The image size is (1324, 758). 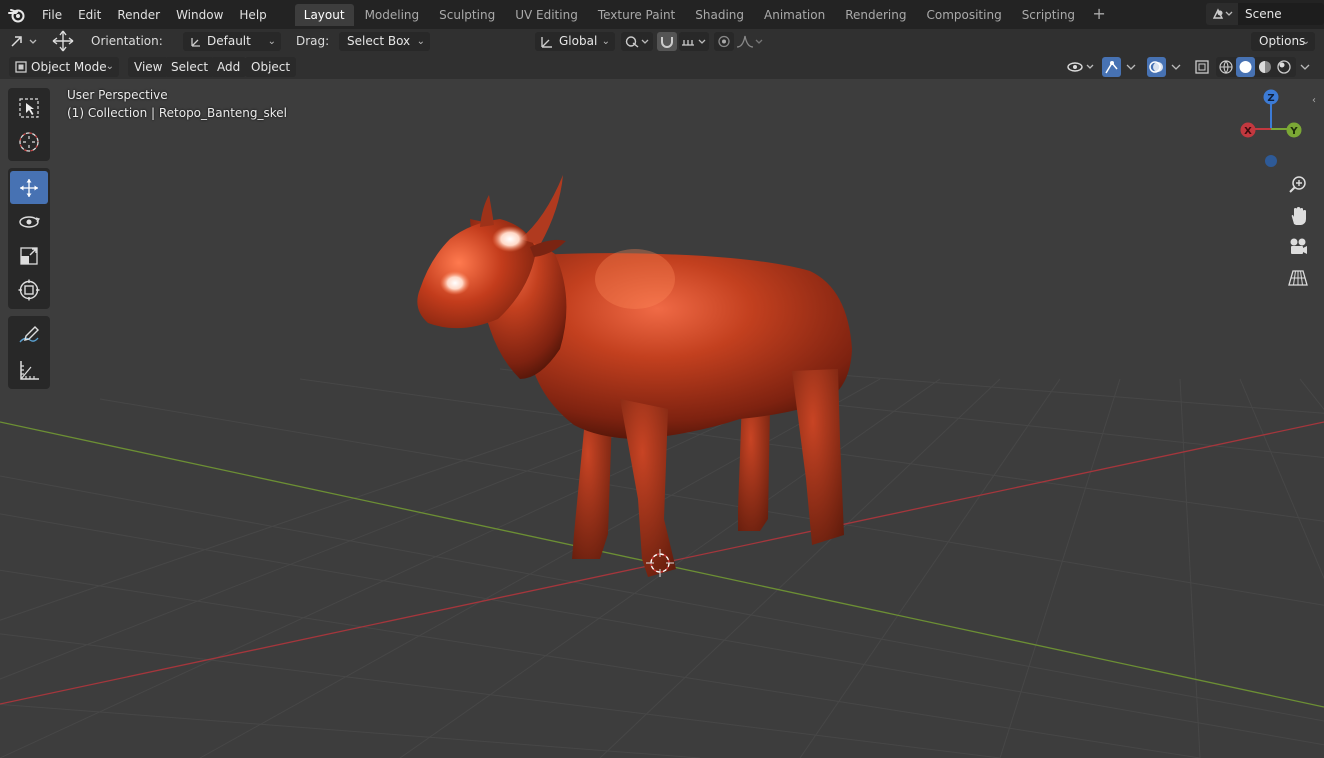 I want to click on zoom-button, so click(x=1298, y=185).